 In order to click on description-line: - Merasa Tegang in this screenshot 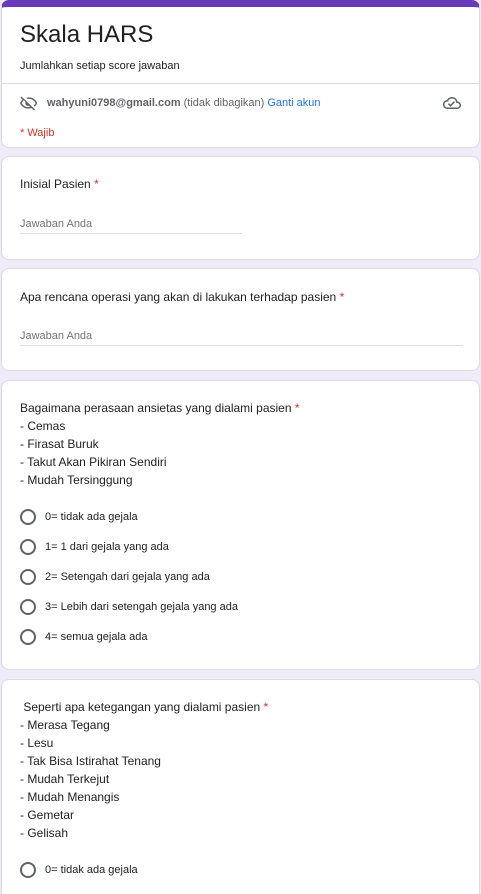, I will do `click(65, 725)`.